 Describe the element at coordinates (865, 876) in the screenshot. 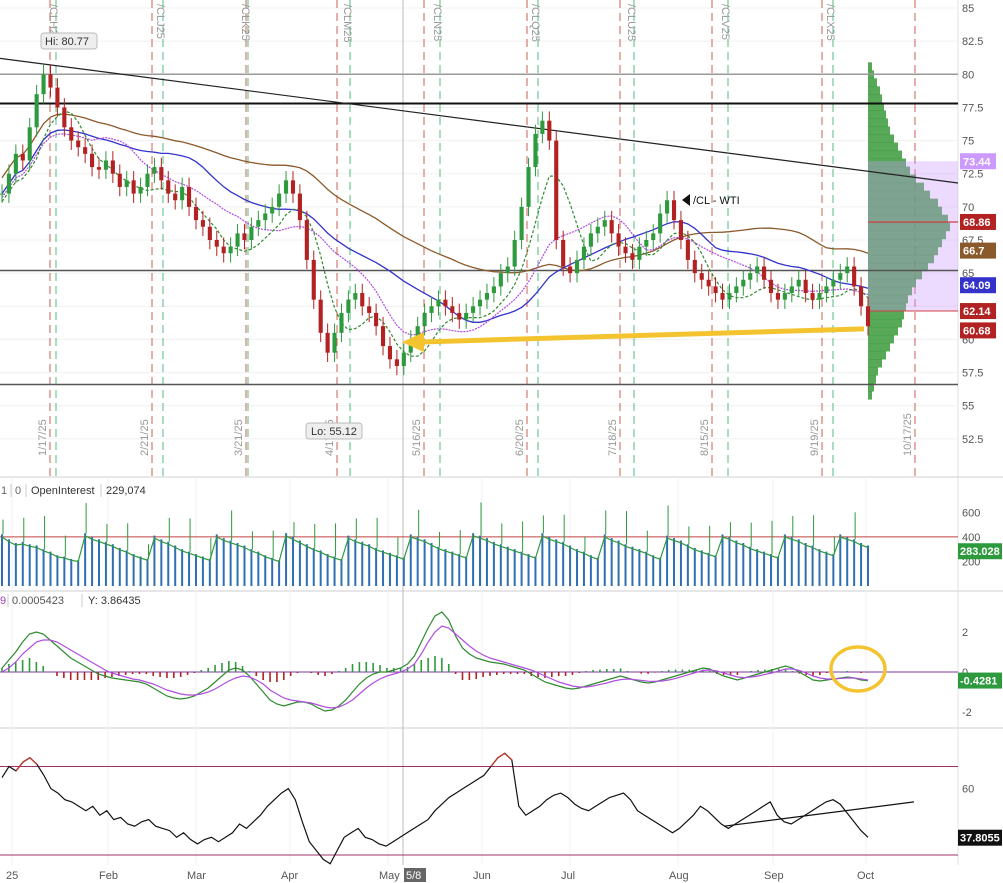

I see `x-axis-label: Oct` at that location.